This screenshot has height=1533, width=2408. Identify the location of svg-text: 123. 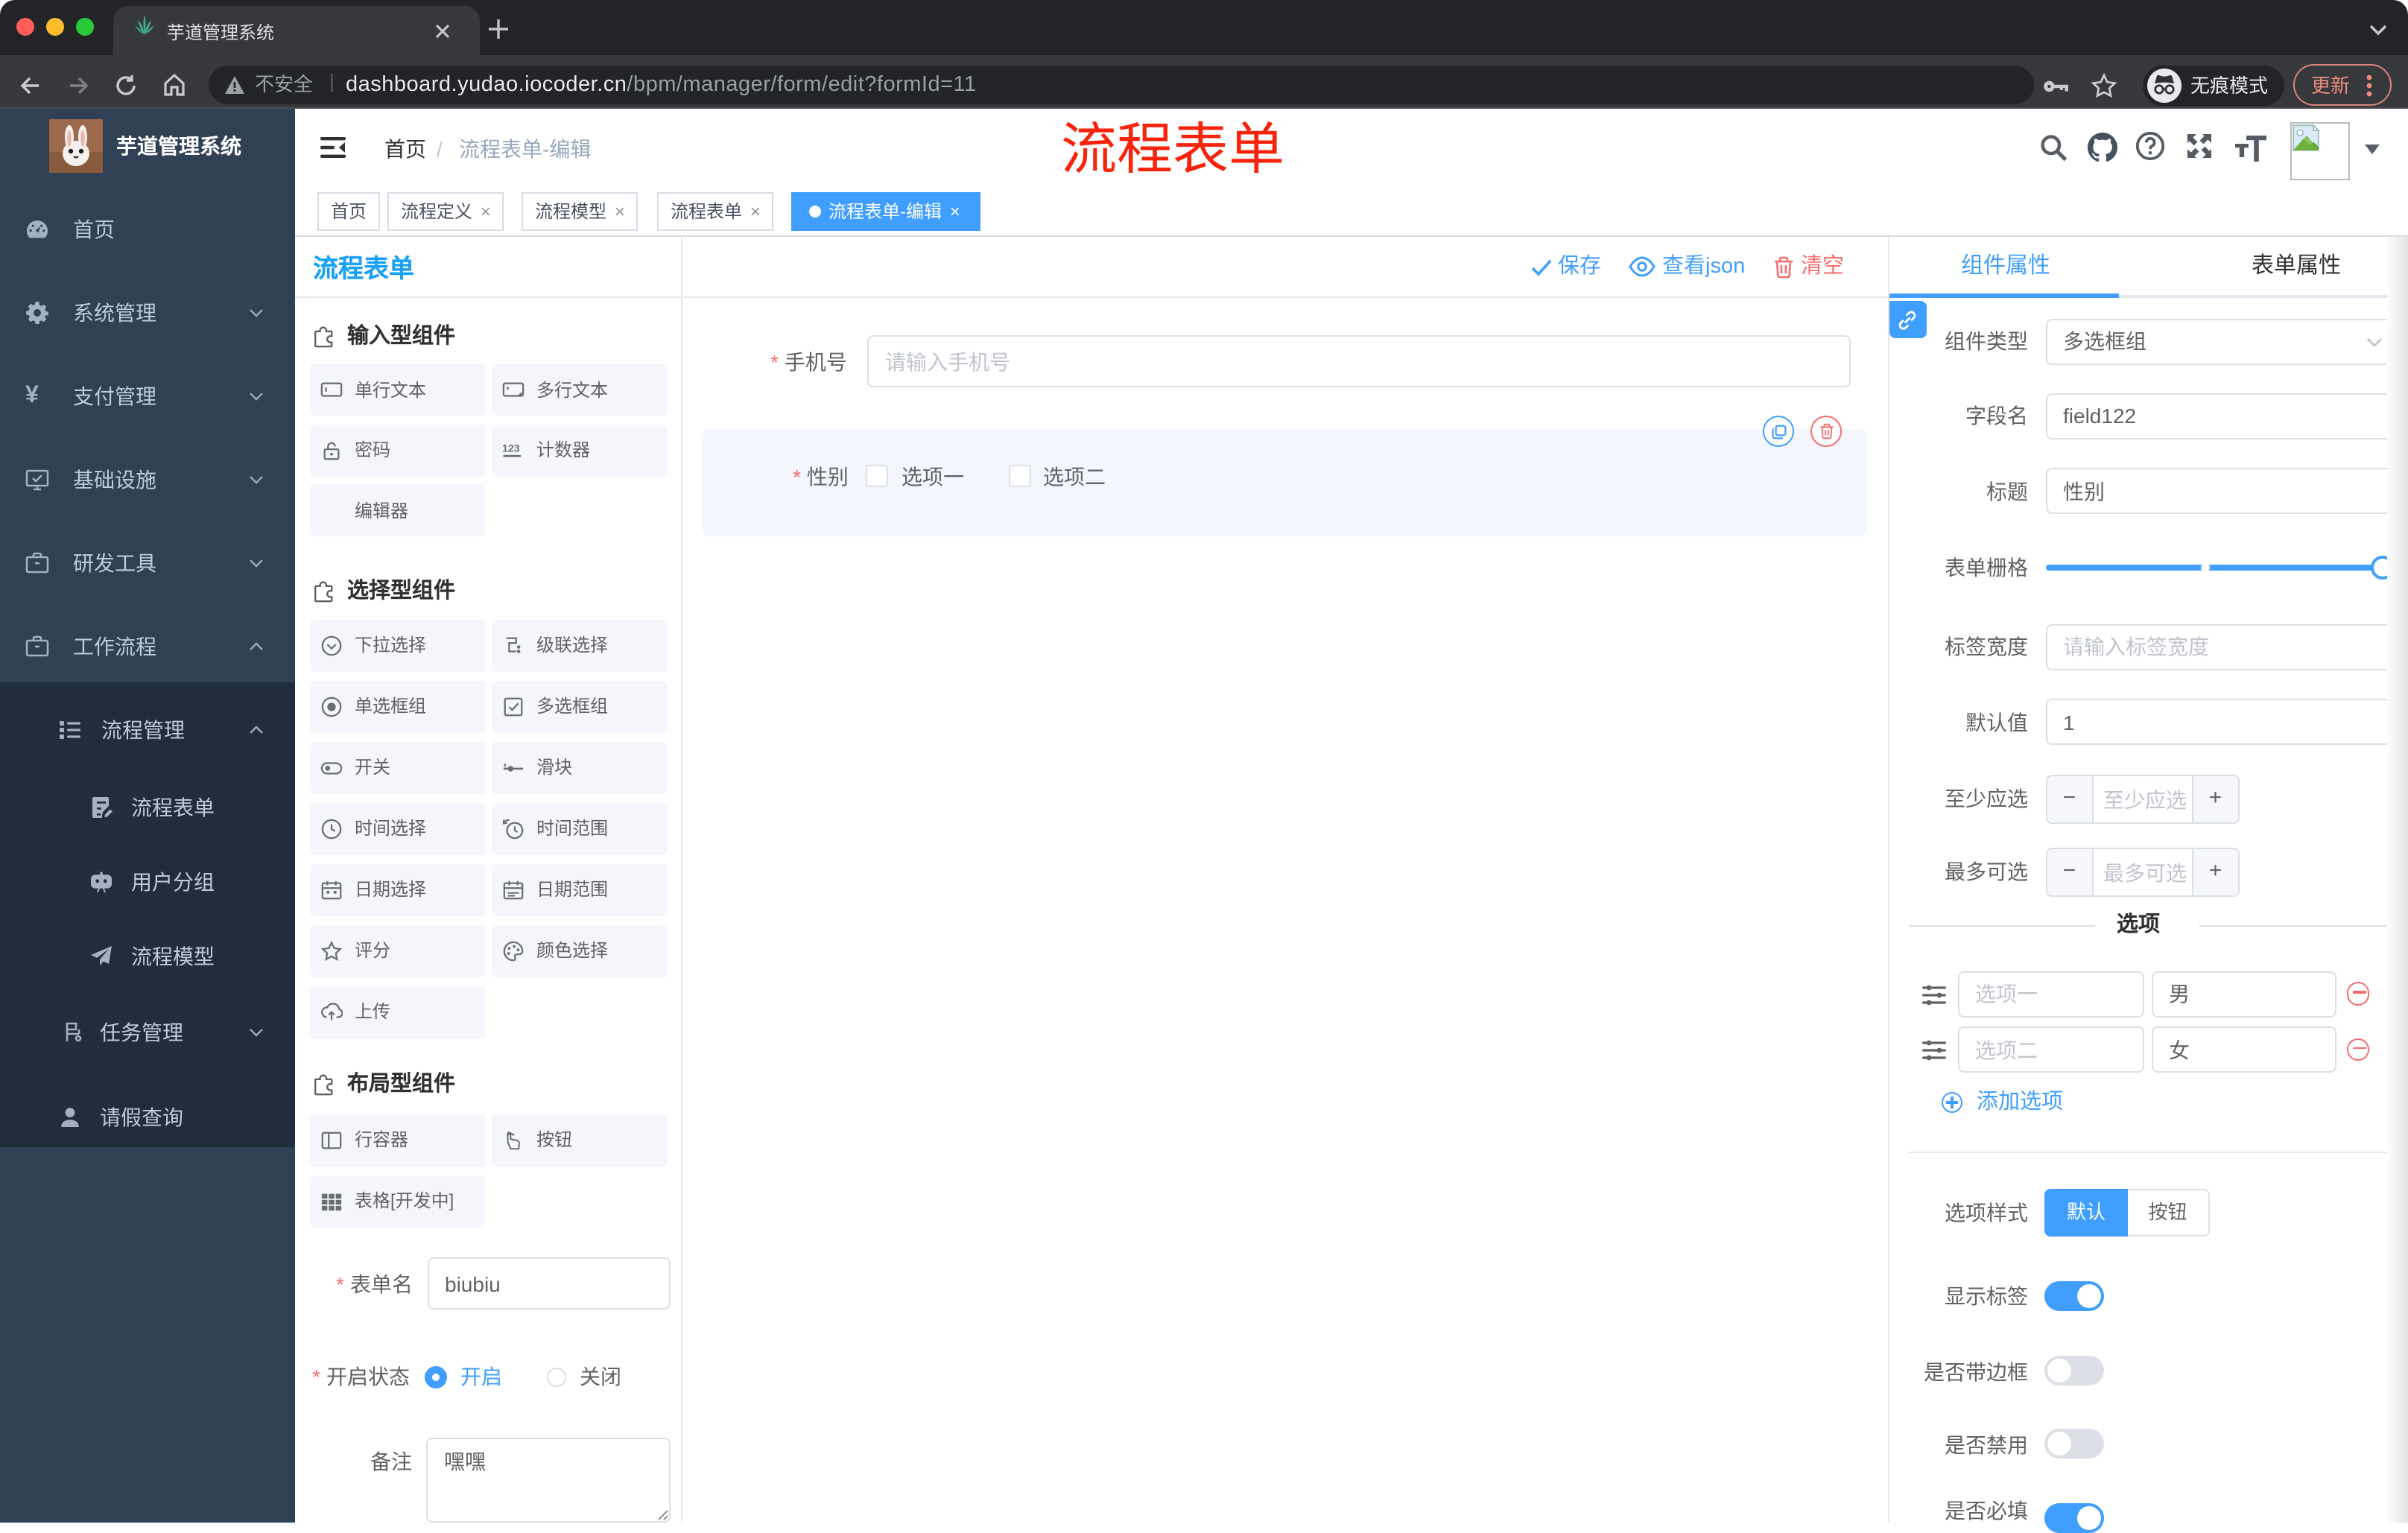
(511, 448).